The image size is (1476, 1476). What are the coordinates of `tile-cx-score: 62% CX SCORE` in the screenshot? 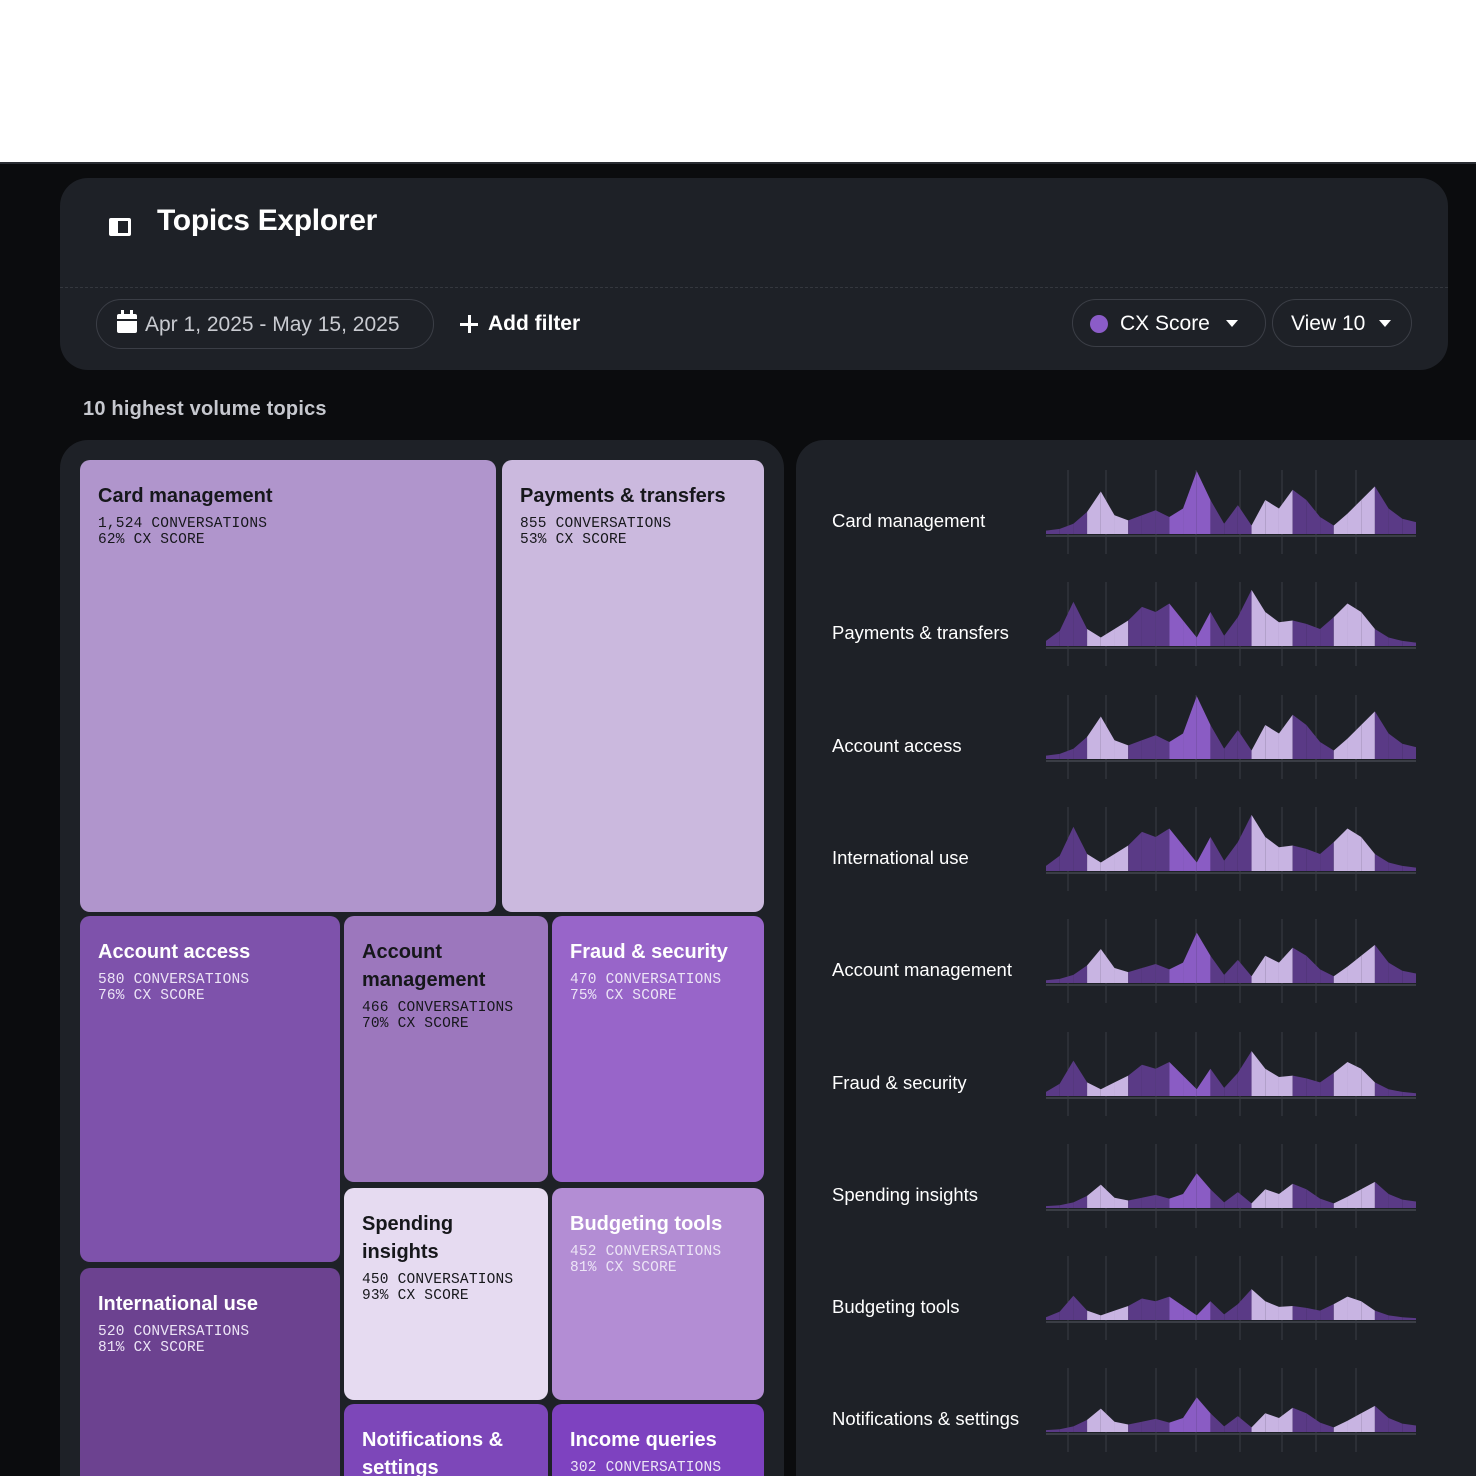 It's located at (151, 540).